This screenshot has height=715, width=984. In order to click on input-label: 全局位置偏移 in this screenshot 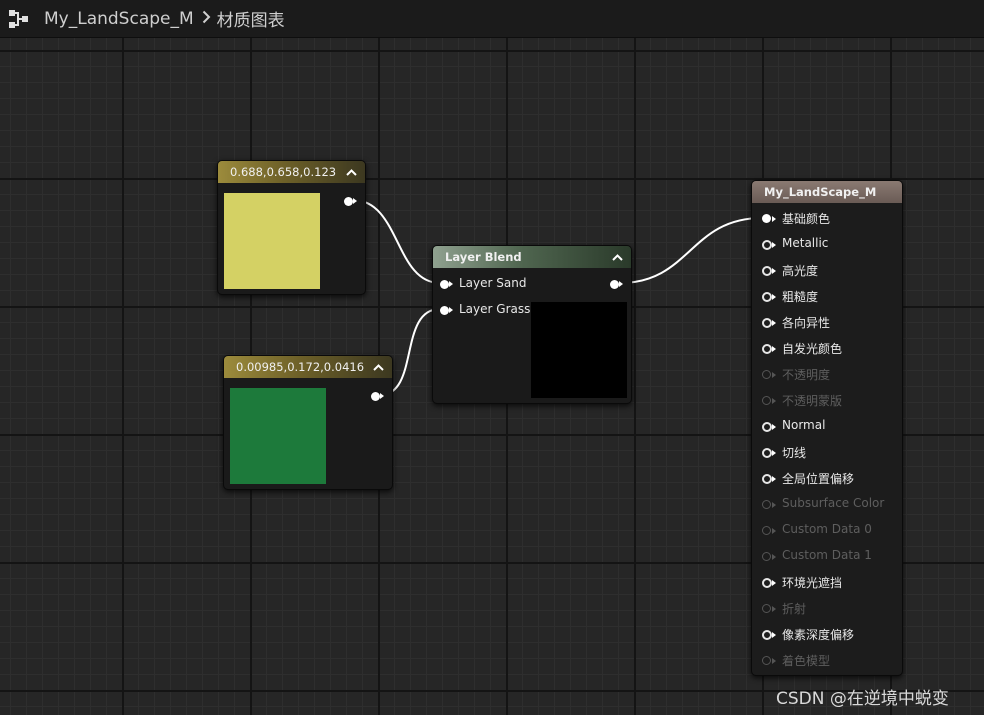, I will do `click(818, 479)`.